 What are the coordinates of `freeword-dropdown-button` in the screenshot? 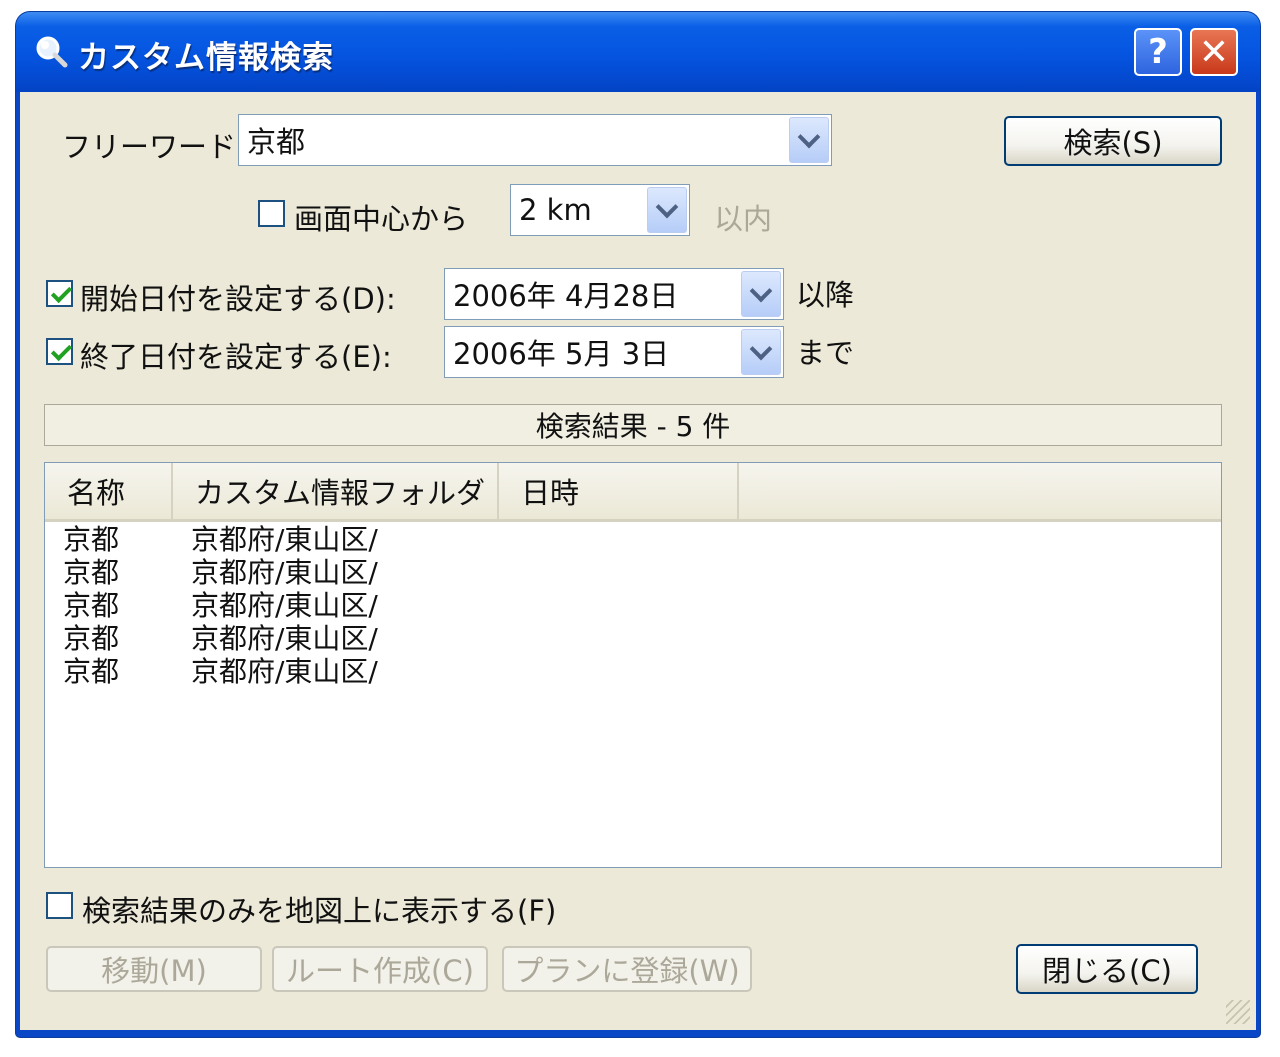 It's located at (809, 140).